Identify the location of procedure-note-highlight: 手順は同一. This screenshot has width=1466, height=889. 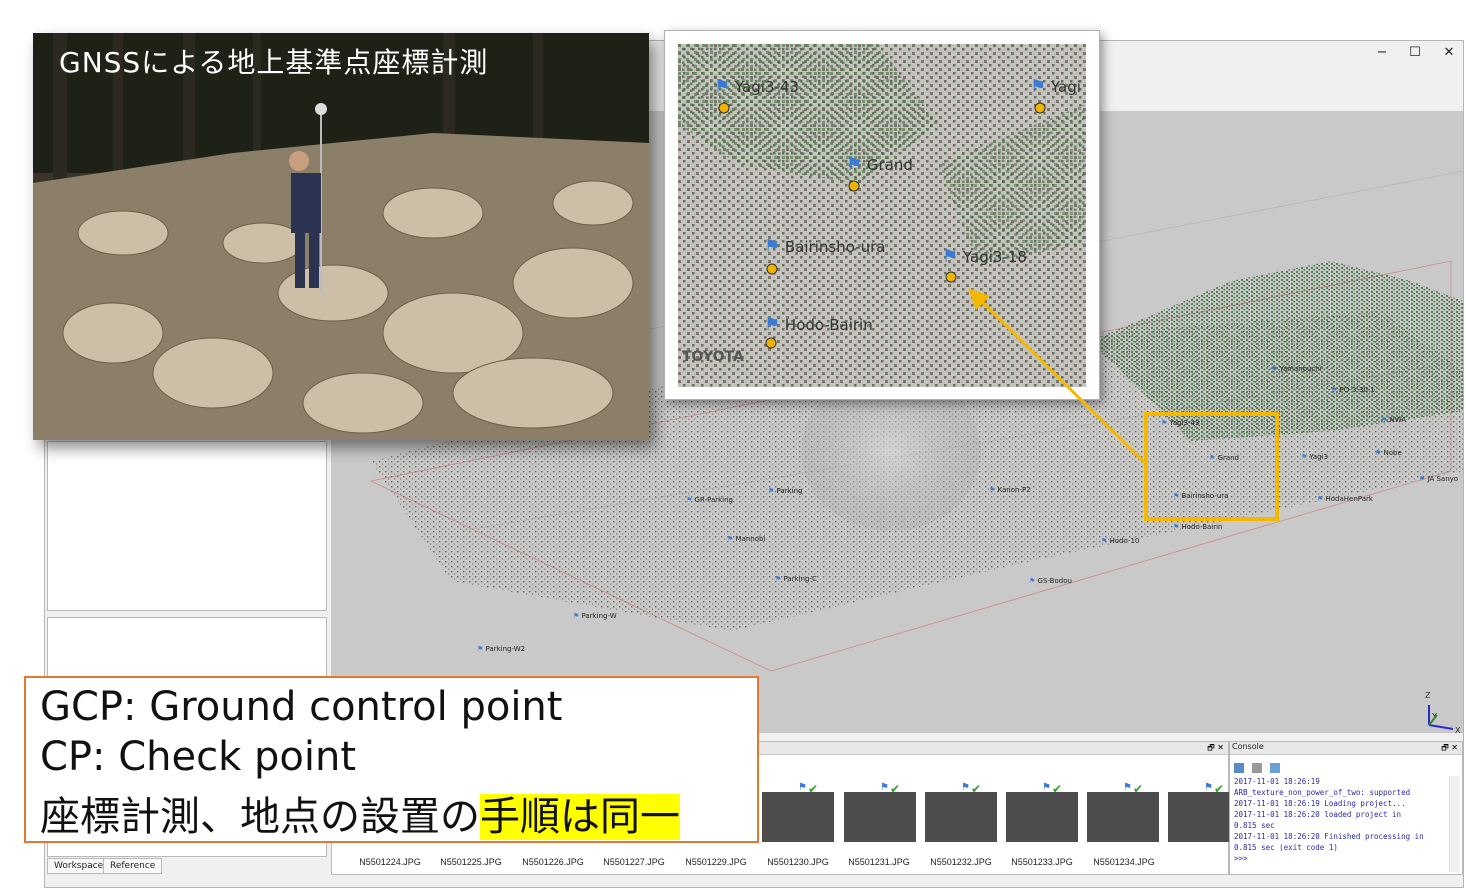
(580, 817).